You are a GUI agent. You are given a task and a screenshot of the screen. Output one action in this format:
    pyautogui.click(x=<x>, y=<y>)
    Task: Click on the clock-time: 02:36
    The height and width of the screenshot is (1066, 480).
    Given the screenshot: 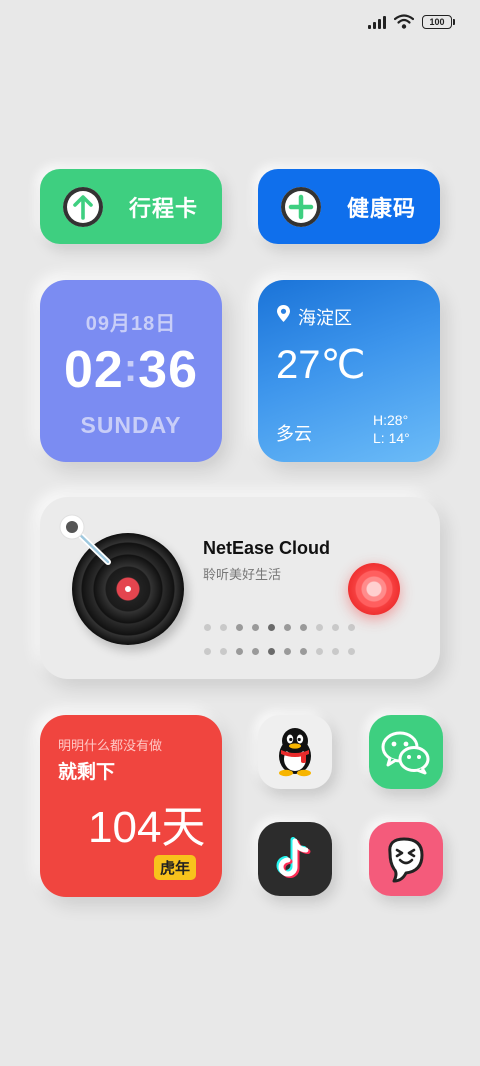 What is the action you would take?
    pyautogui.click(x=130, y=370)
    